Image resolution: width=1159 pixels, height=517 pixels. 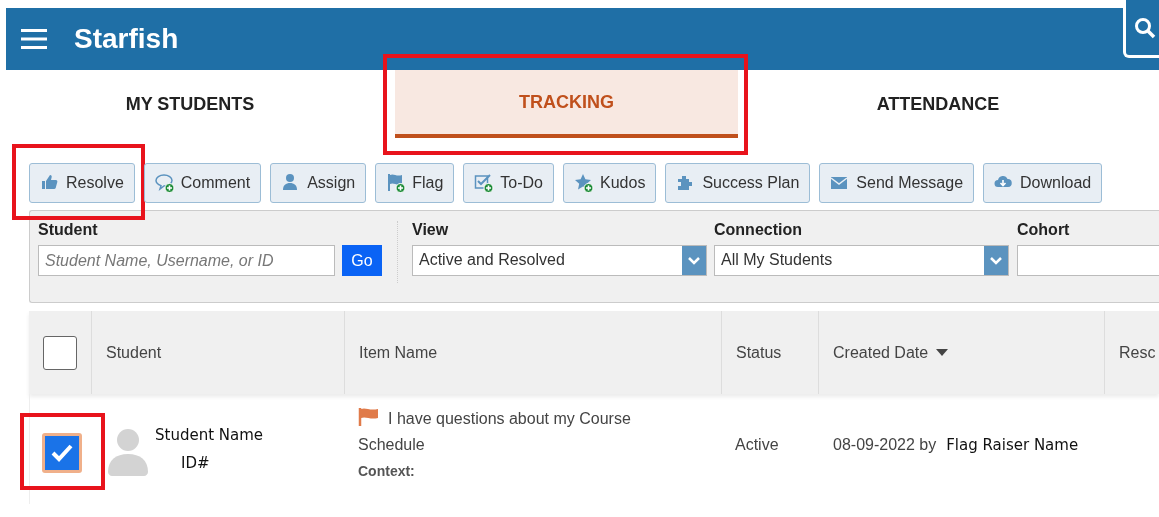 What do you see at coordinates (897, 183) in the screenshot?
I see `toolbar-button: Send Message` at bounding box center [897, 183].